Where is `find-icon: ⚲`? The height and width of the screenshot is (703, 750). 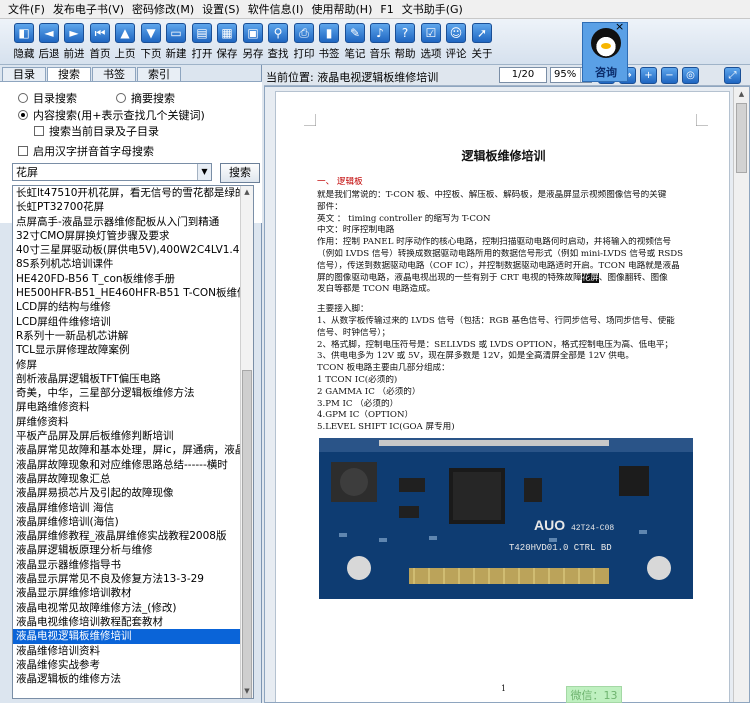 find-icon: ⚲ is located at coordinates (278, 33).